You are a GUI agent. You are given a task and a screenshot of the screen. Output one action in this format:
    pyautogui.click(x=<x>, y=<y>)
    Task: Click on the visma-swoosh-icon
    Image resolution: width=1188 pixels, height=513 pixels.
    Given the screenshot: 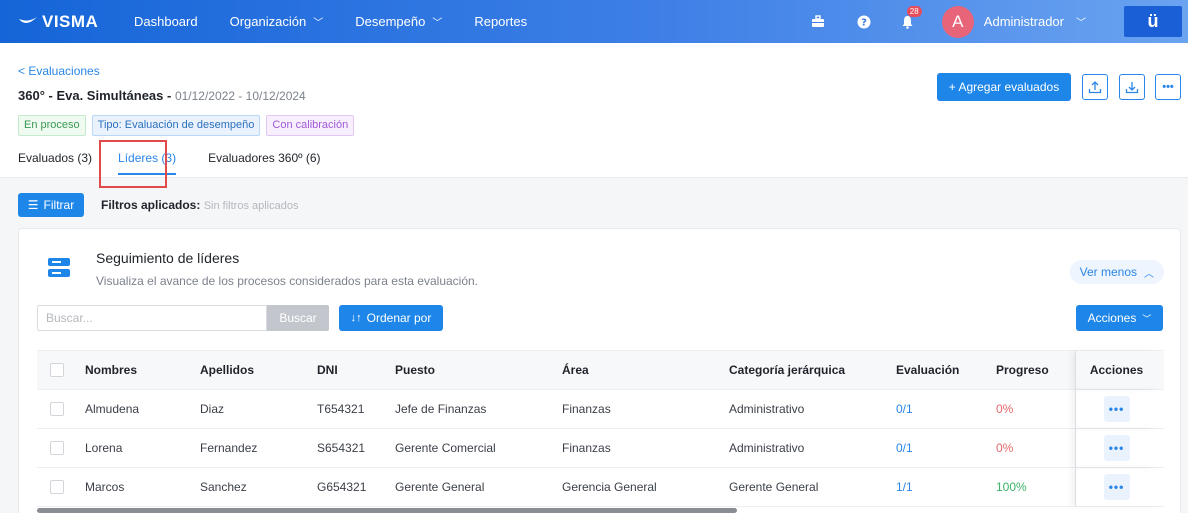 What is the action you would take?
    pyautogui.click(x=28, y=19)
    